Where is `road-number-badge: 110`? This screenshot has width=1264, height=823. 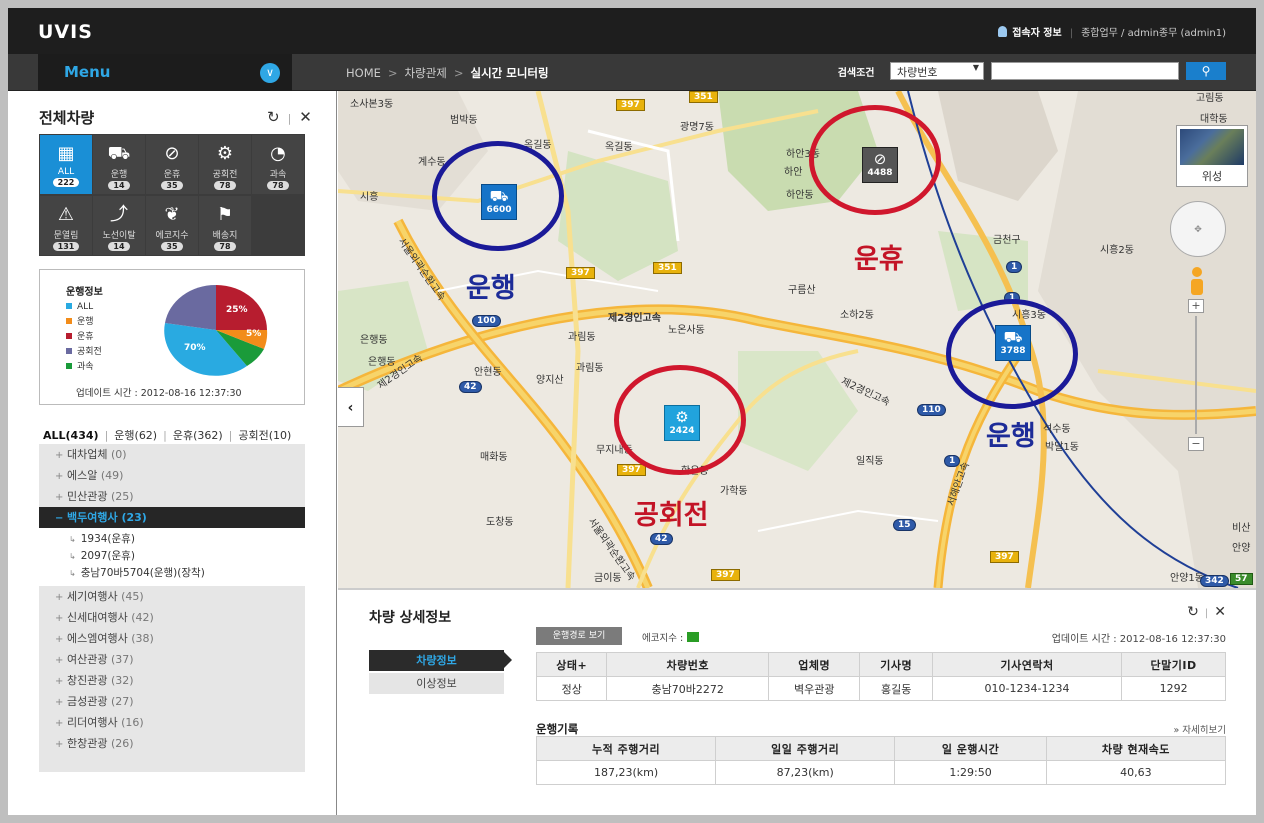 road-number-badge: 110 is located at coordinates (931, 410).